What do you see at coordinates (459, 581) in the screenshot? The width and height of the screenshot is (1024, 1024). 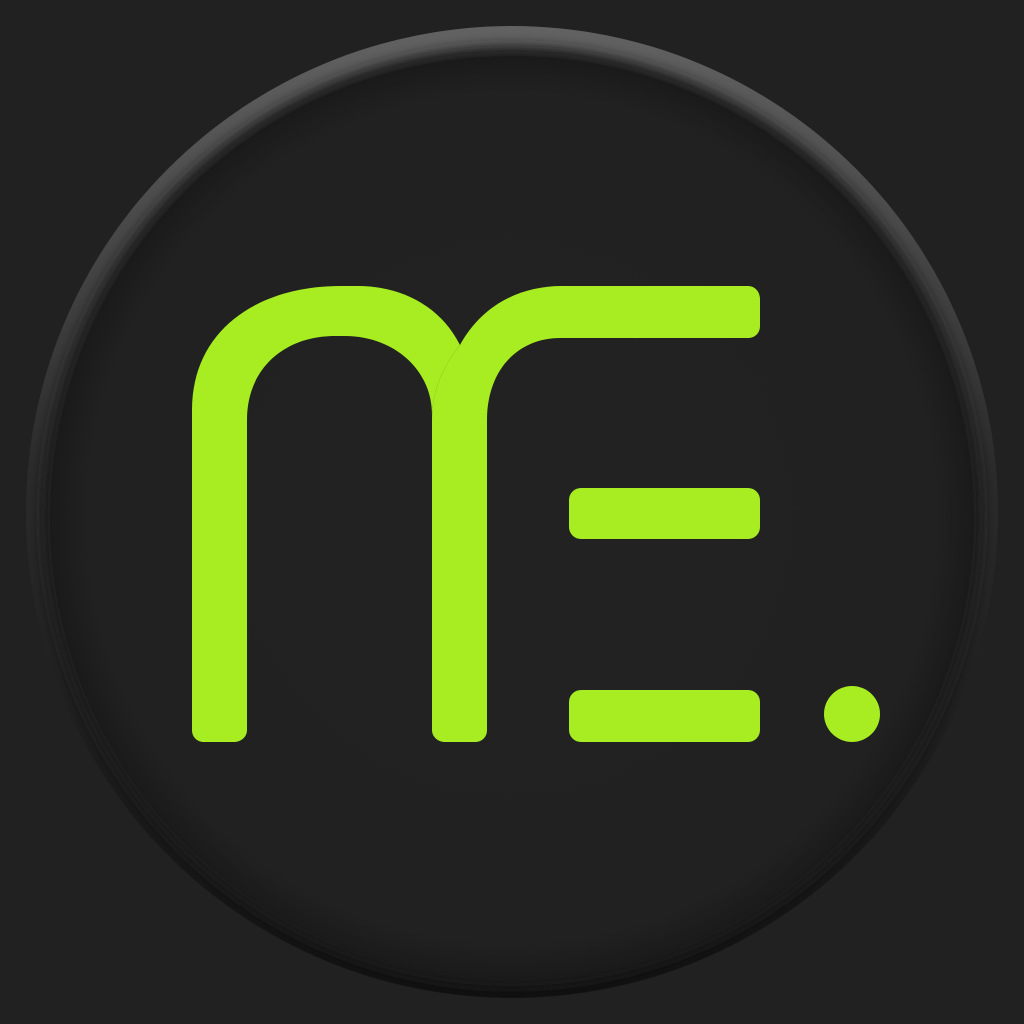 I see `letter-m-middle-leg` at bounding box center [459, 581].